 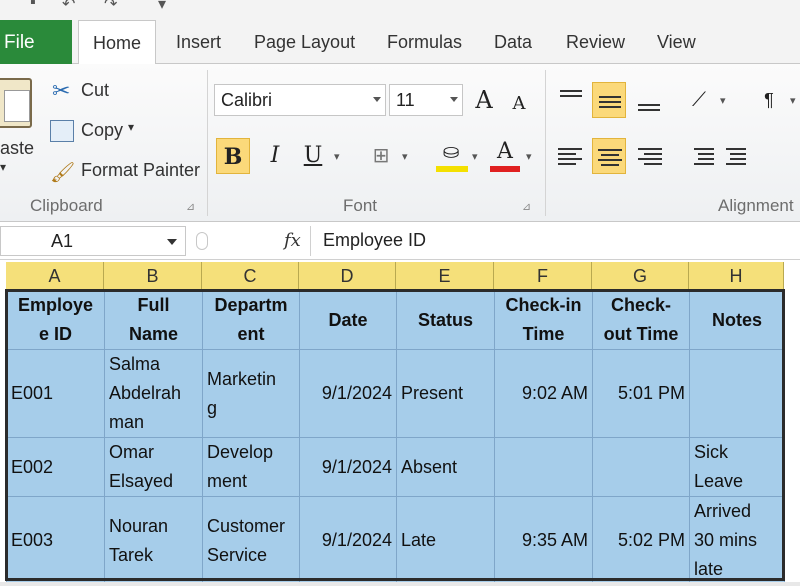 I want to click on copy-dropdown-icon: ▾, so click(x=131, y=127).